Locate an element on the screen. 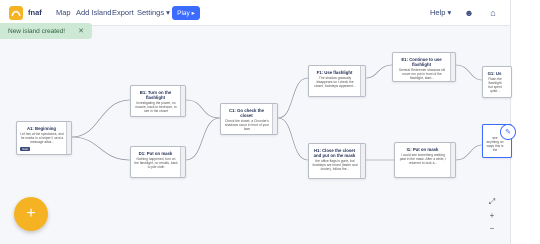 The image size is (540, 244). zoom-out-icon: − is located at coordinates (492, 228).